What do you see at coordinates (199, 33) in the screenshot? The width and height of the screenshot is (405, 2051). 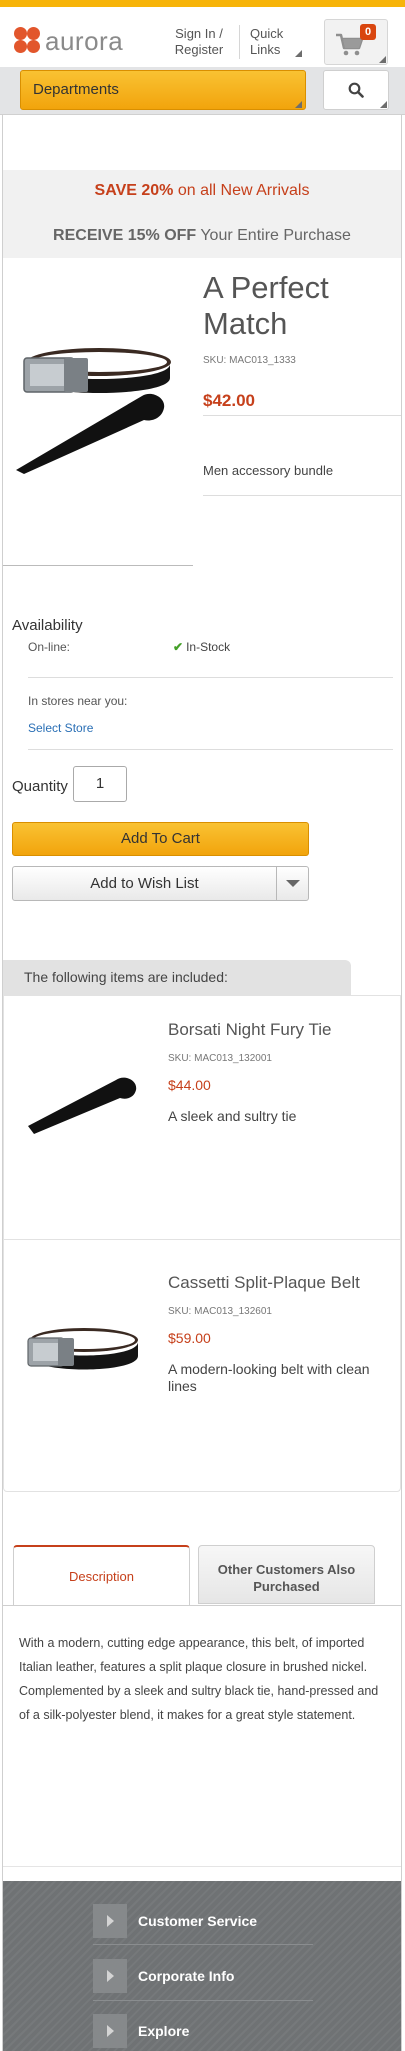 I see `sign-in-label: Sign In /` at bounding box center [199, 33].